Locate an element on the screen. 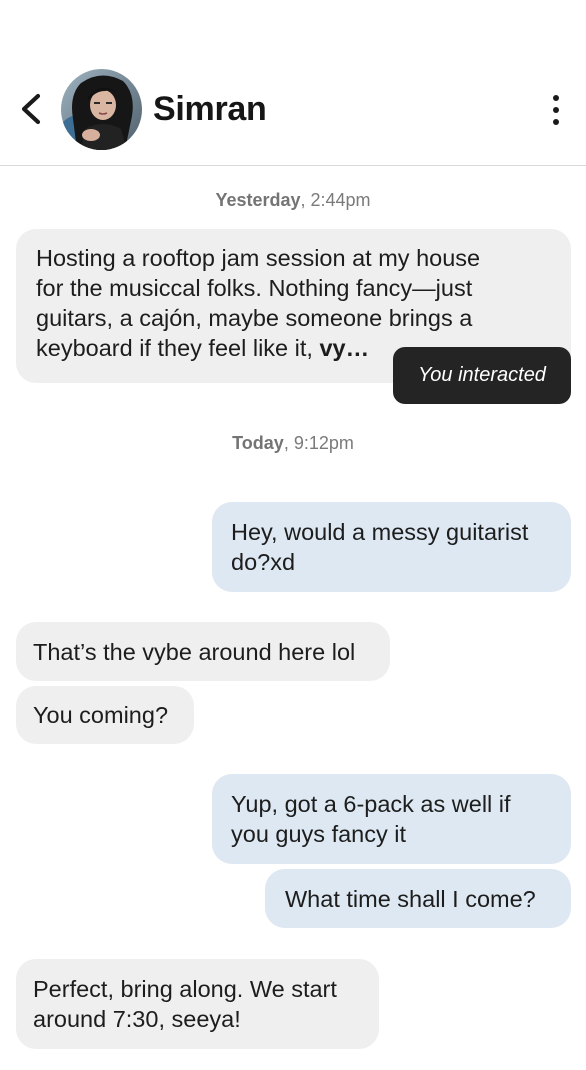 The height and width of the screenshot is (1070, 586). message-line-text: keyboard if they feel like it, is located at coordinates (178, 348).